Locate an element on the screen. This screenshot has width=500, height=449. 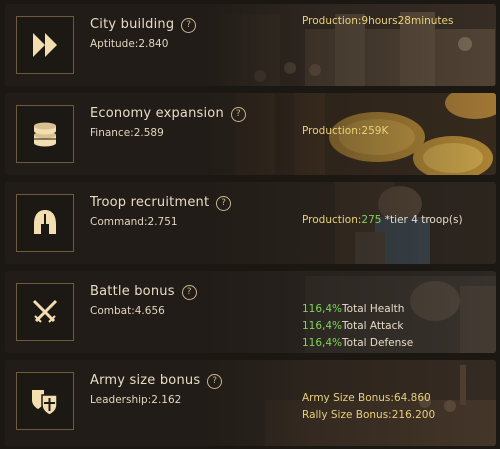
rally-size-bonus-value: Rally Size Bonus:216.200 is located at coordinates (369, 415).